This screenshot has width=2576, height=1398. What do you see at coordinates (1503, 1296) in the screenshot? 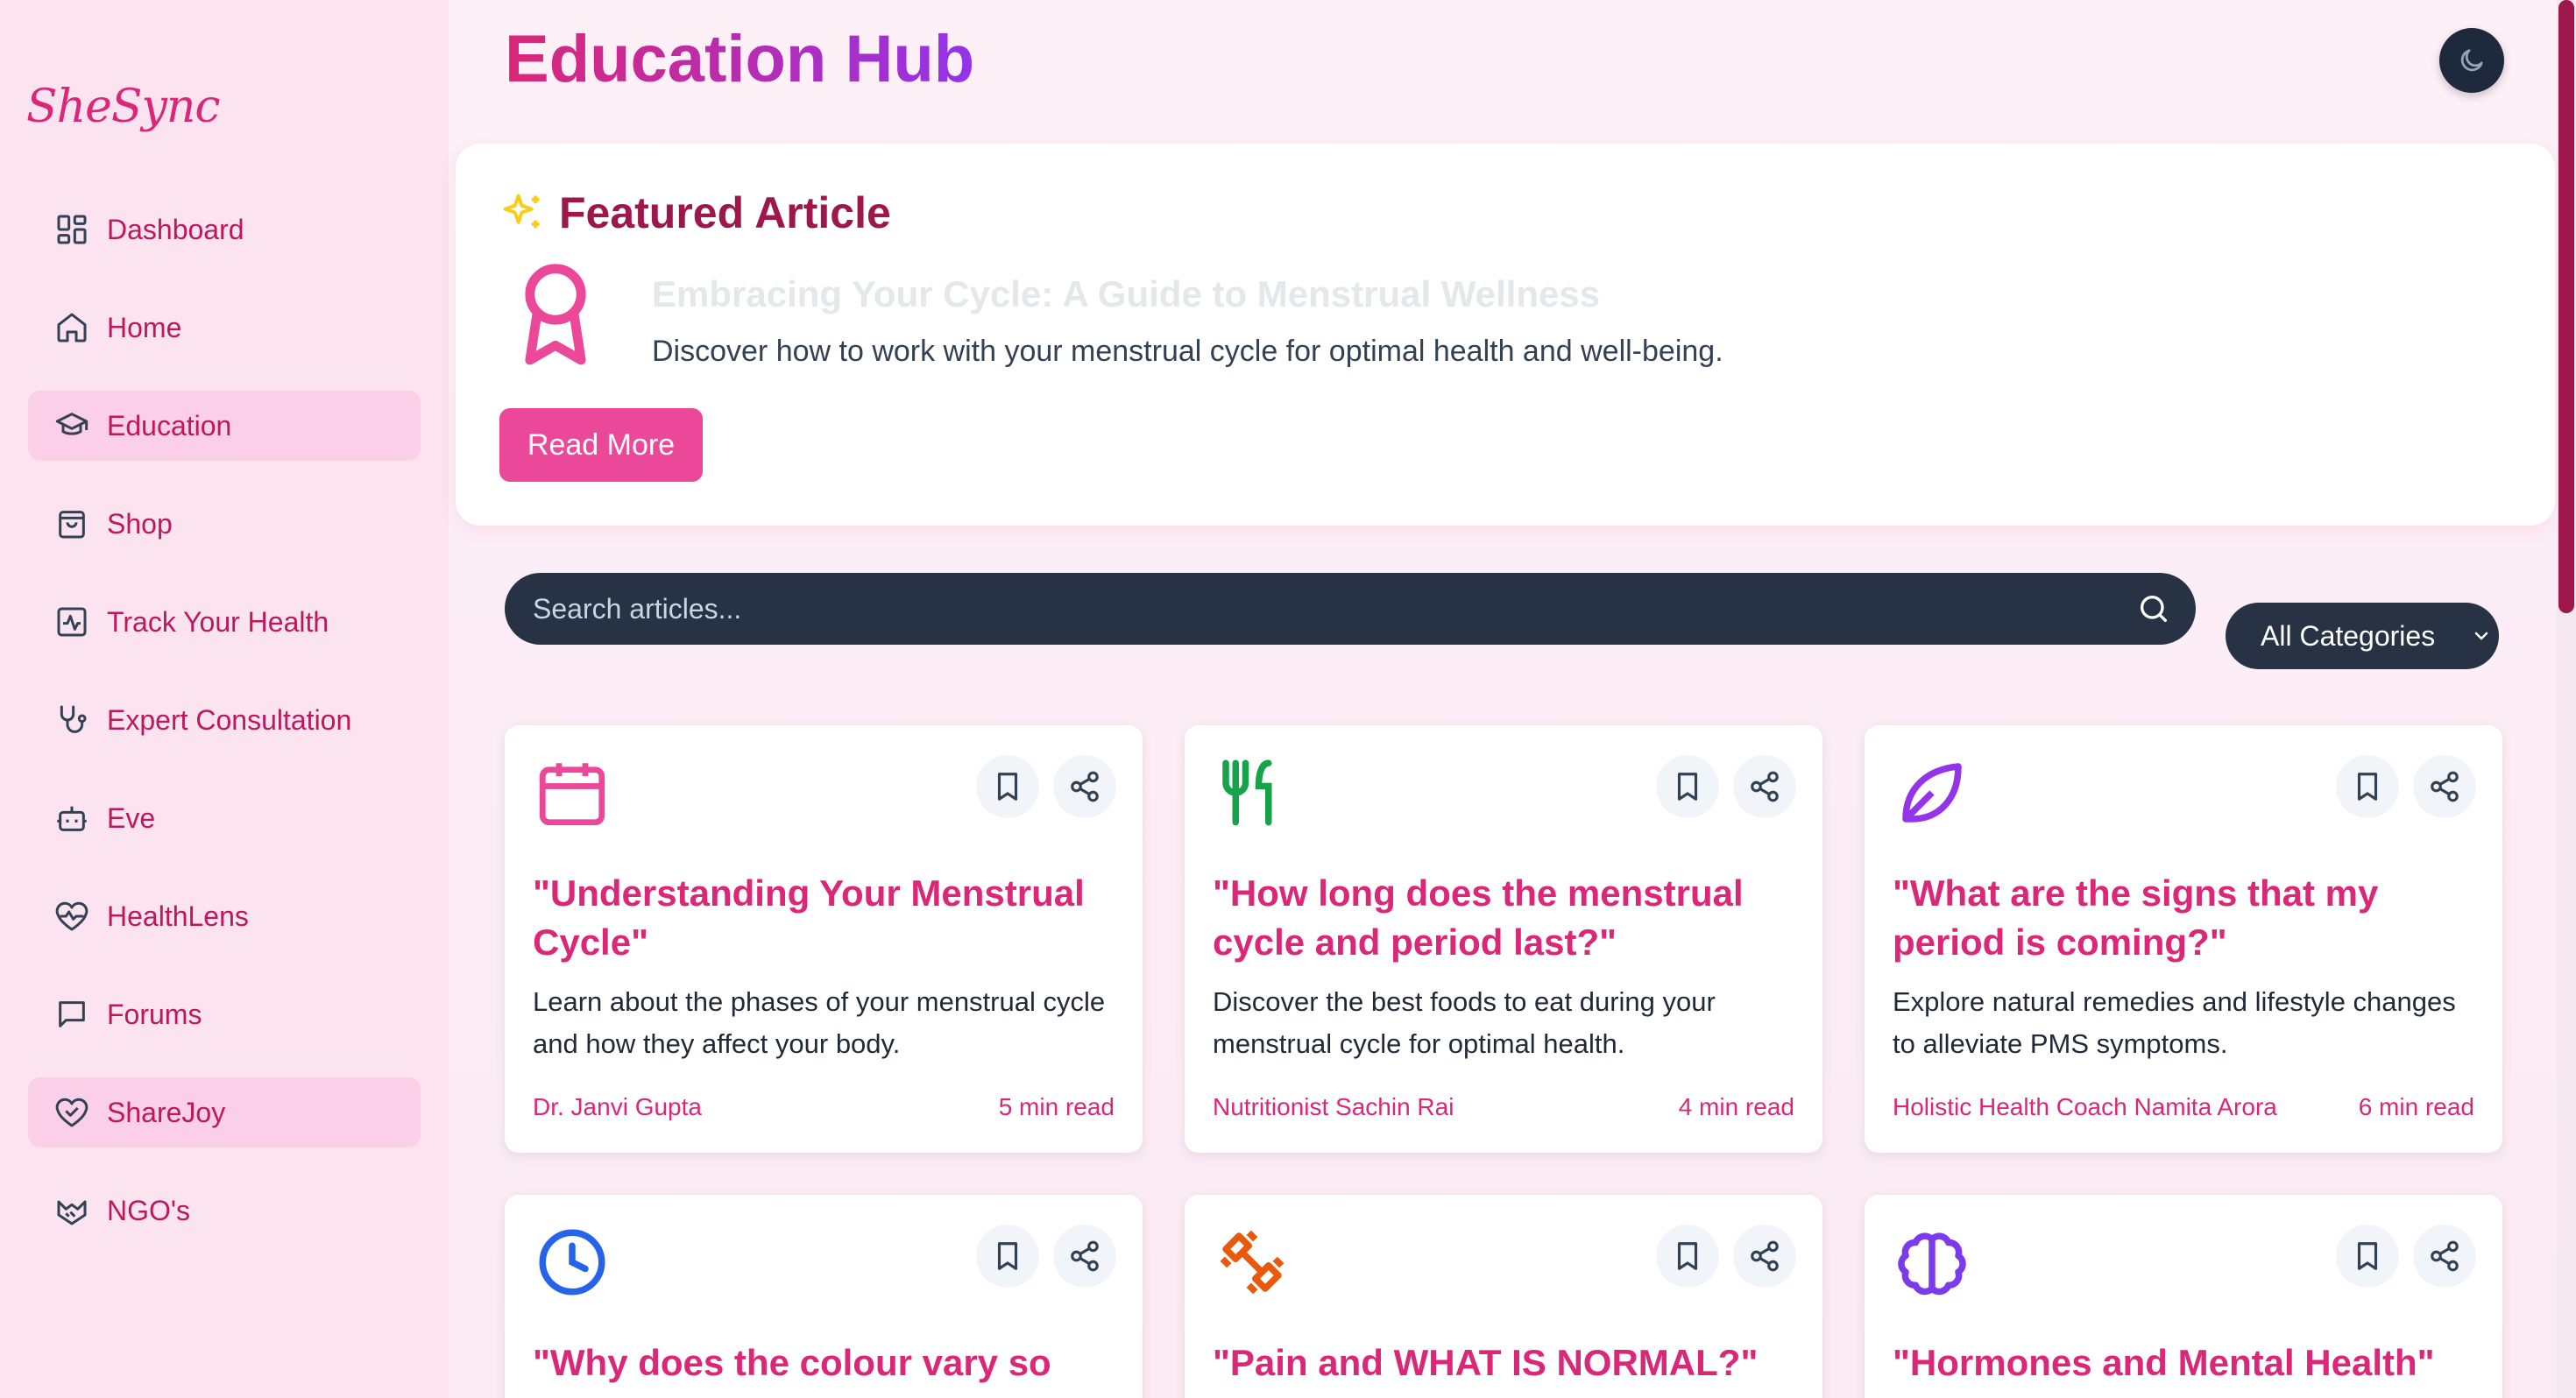
I see `article-card: "Pain and WHAT IS NORMAL?"` at bounding box center [1503, 1296].